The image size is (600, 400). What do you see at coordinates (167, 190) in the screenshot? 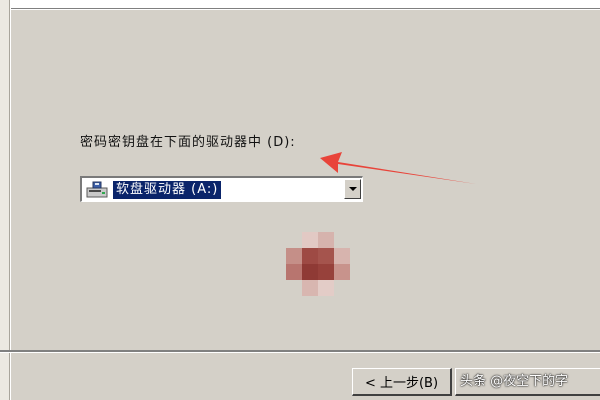
I see `drive-select-value: 软盘驱动器 (A:)` at bounding box center [167, 190].